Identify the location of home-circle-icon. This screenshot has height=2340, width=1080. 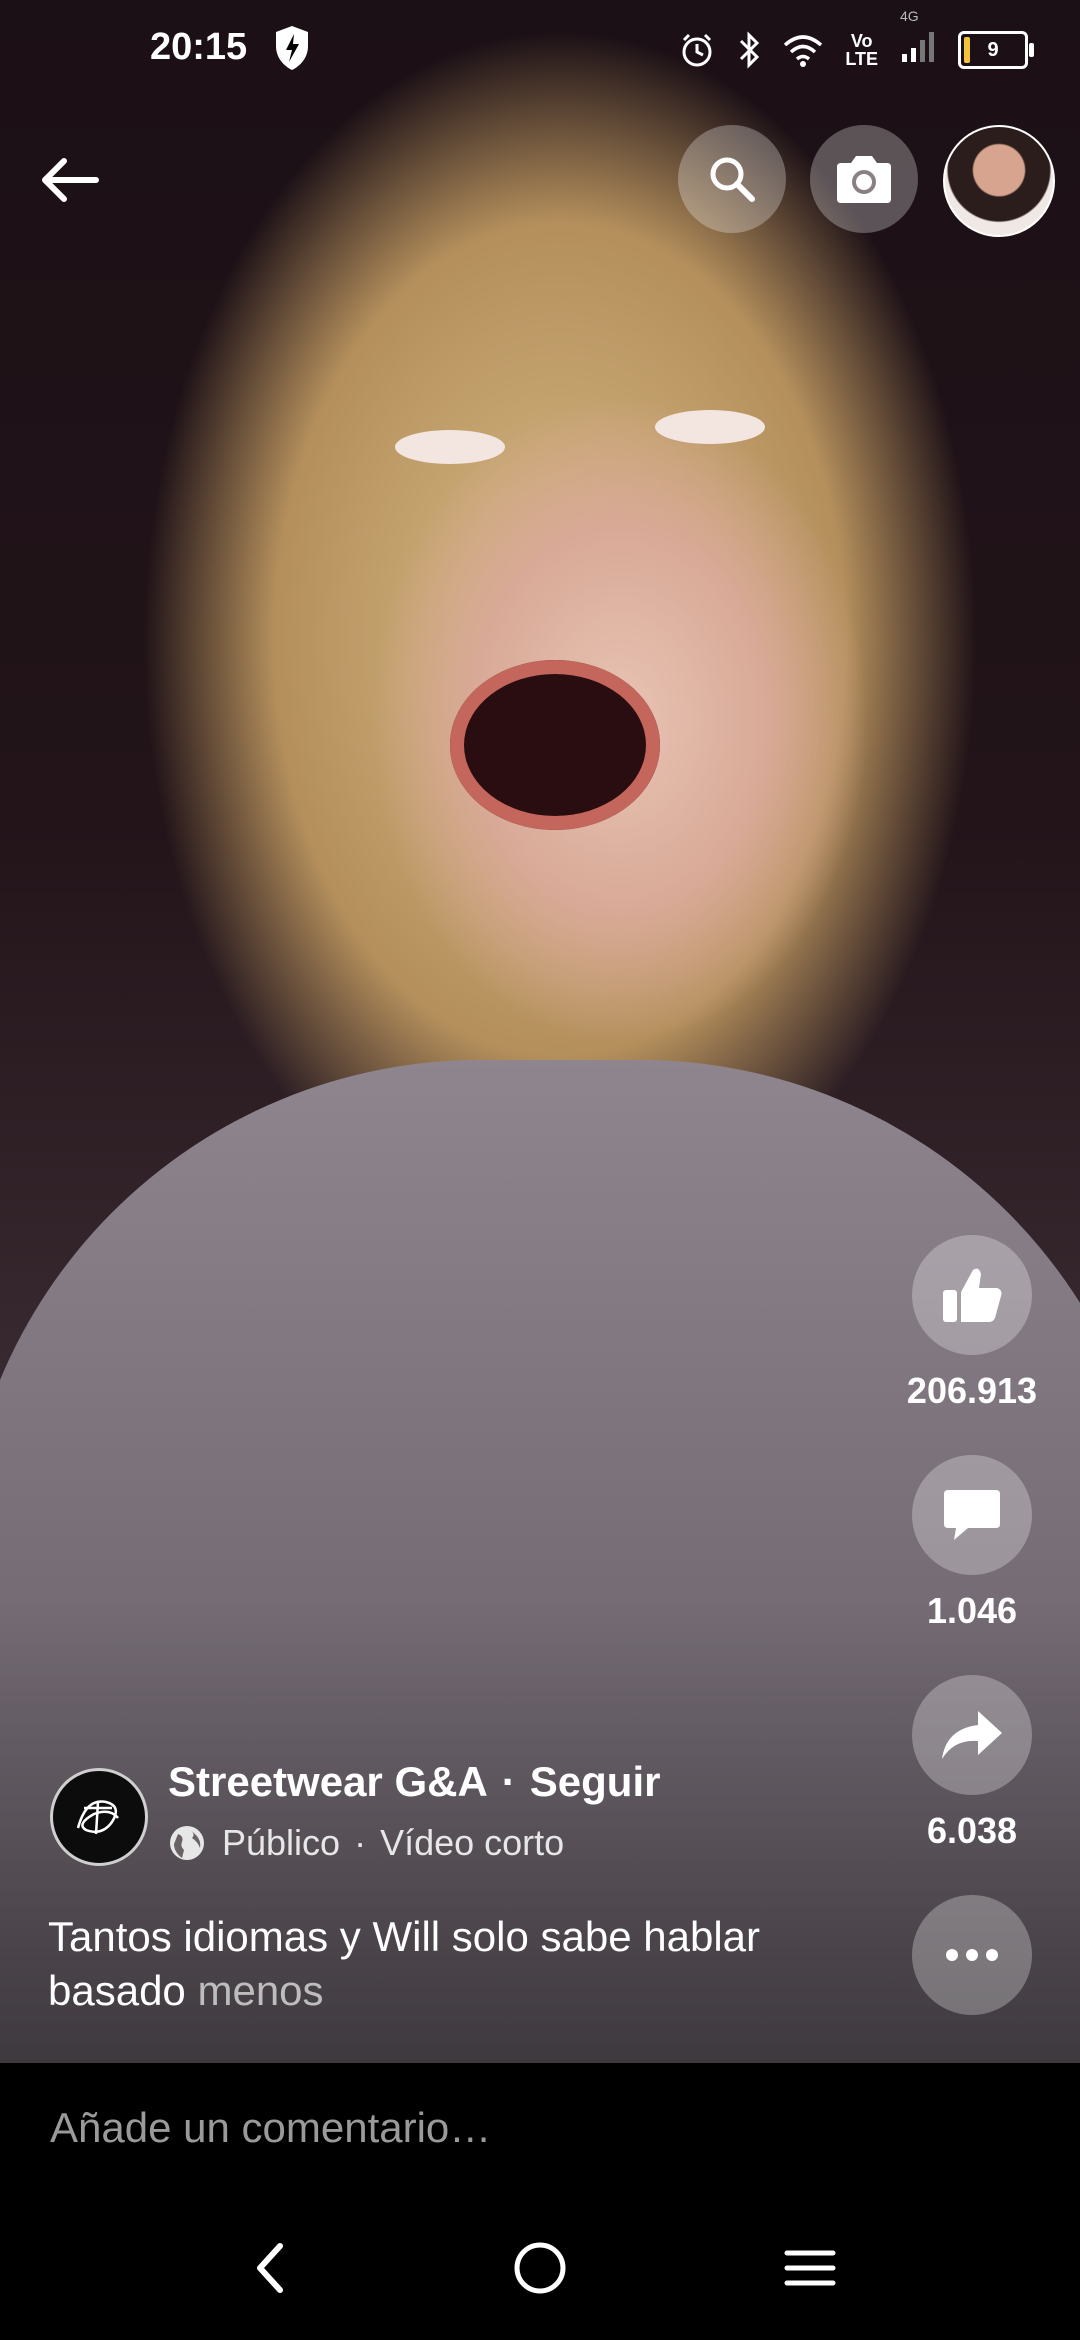
(540, 2268).